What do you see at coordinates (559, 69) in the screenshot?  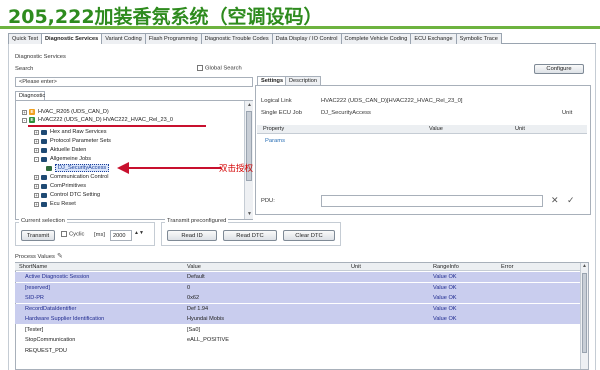 I see `configure-button: Configure` at bounding box center [559, 69].